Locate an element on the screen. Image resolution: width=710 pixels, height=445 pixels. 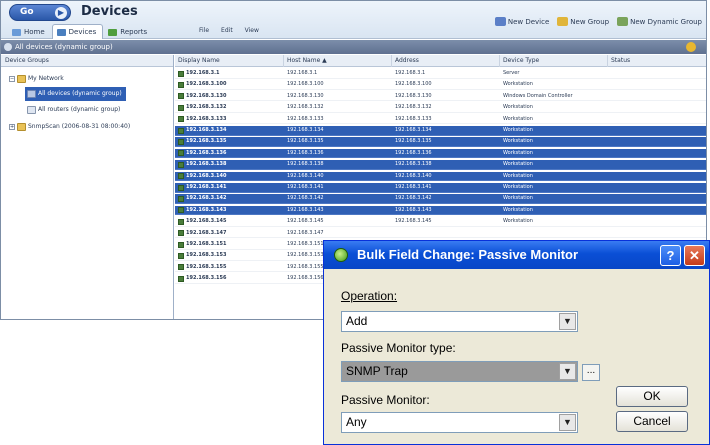
address-cell: 192.168.3.134 is located at coordinates (413, 130).